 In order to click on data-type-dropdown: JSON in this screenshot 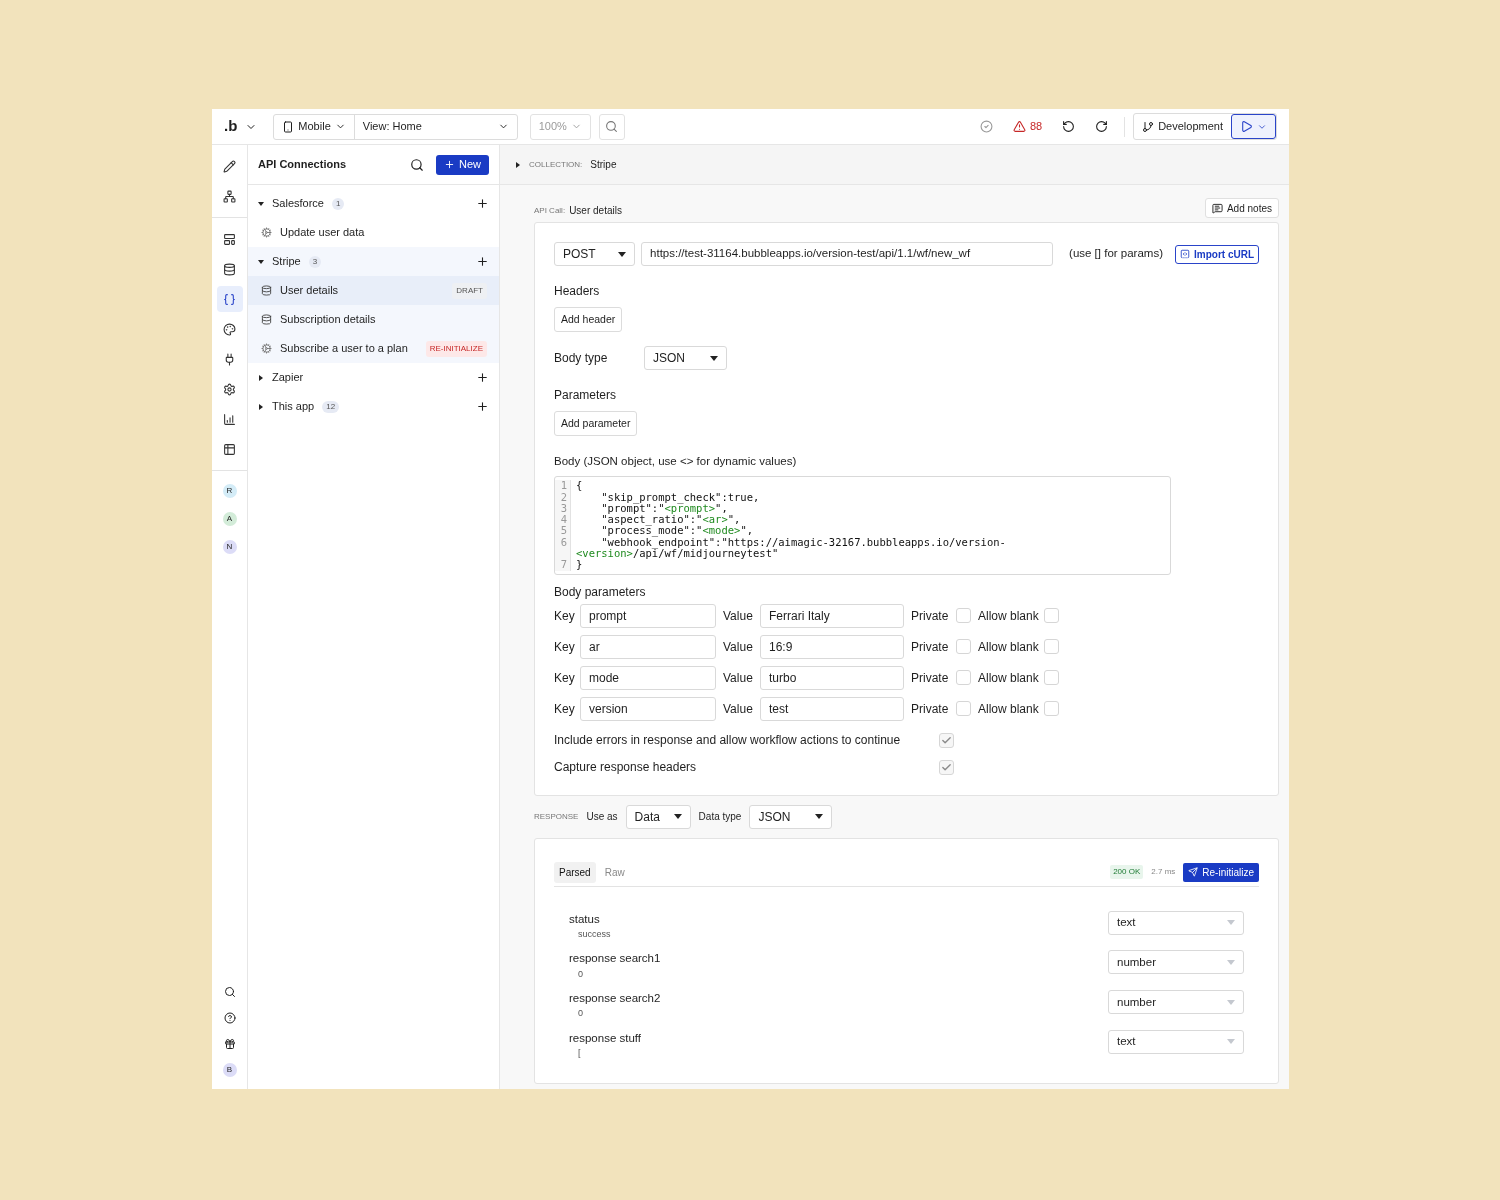, I will do `click(791, 816)`.